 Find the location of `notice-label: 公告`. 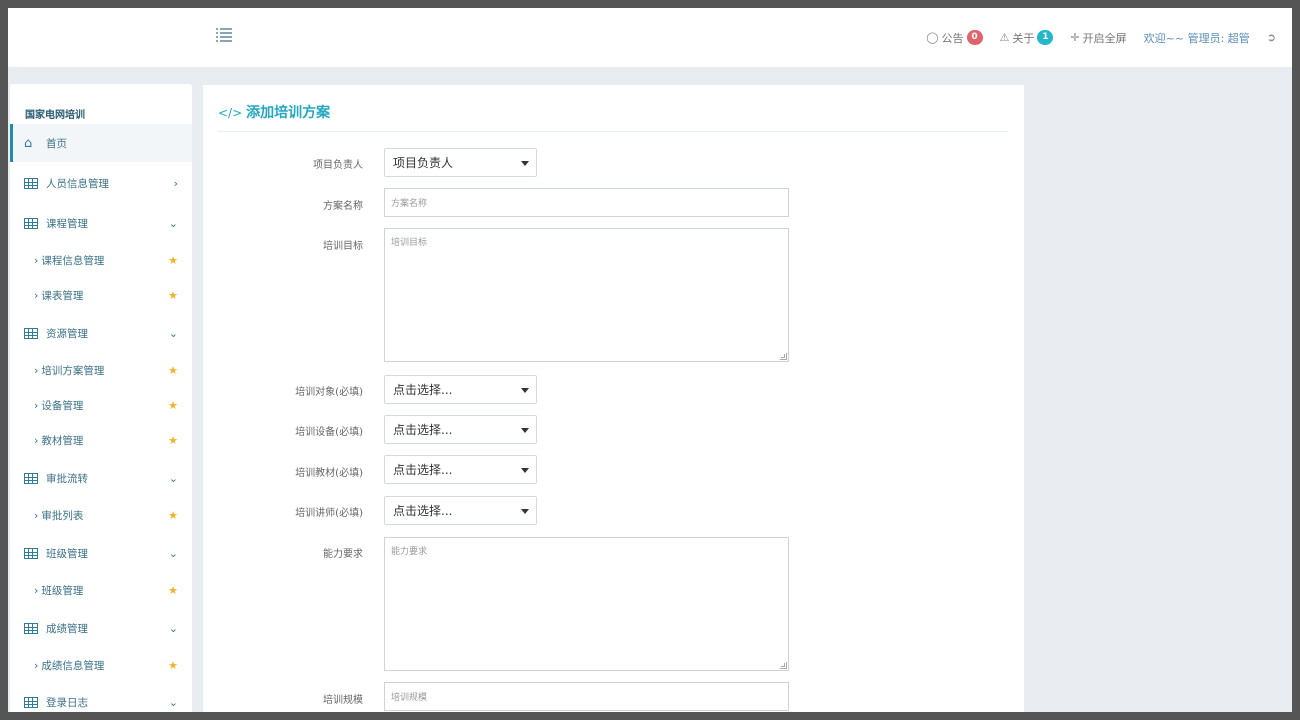

notice-label: 公告 is located at coordinates (952, 38).